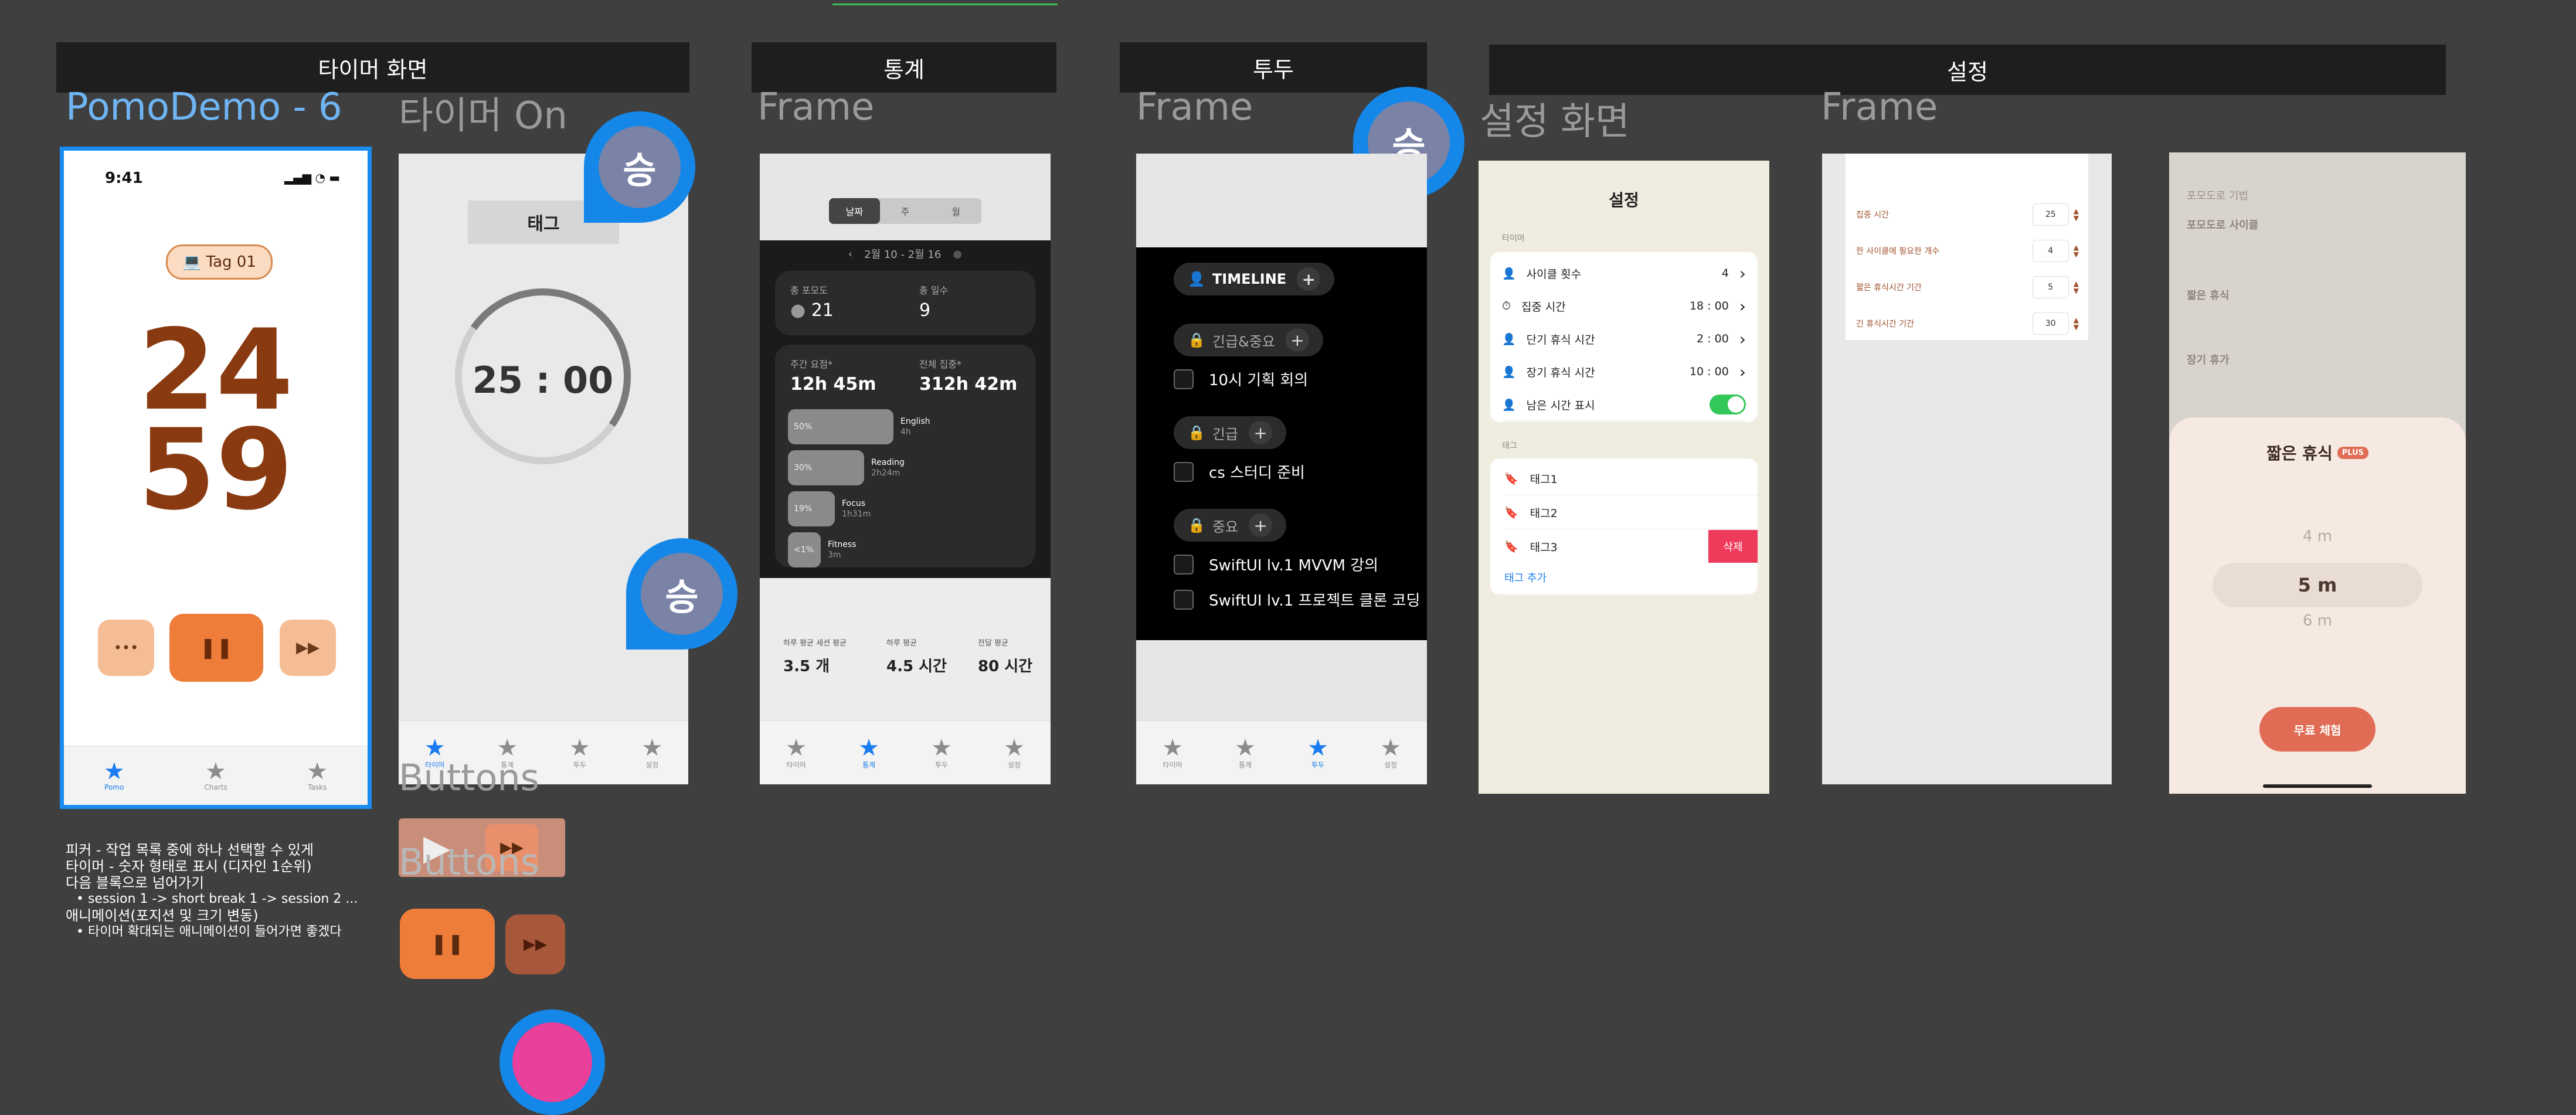  What do you see at coordinates (850, 254) in the screenshot?
I see `chevron-left-icon: ‹` at bounding box center [850, 254].